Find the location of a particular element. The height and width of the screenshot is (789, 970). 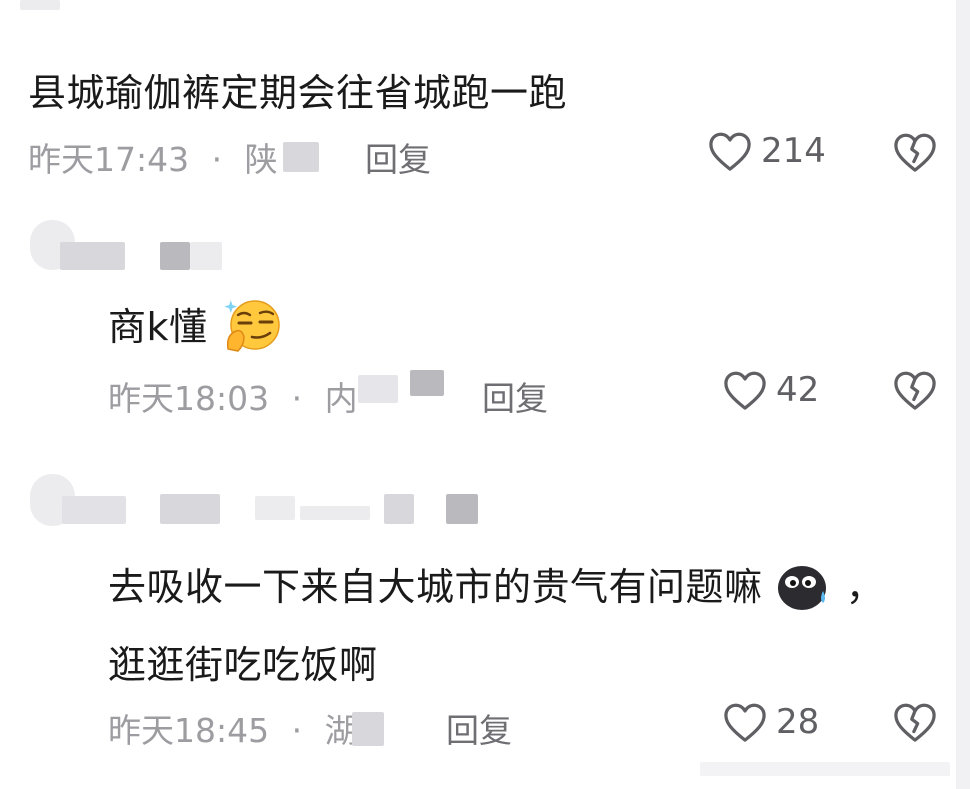

smirking-face-hand-on-chin-icon is located at coordinates (252, 325).